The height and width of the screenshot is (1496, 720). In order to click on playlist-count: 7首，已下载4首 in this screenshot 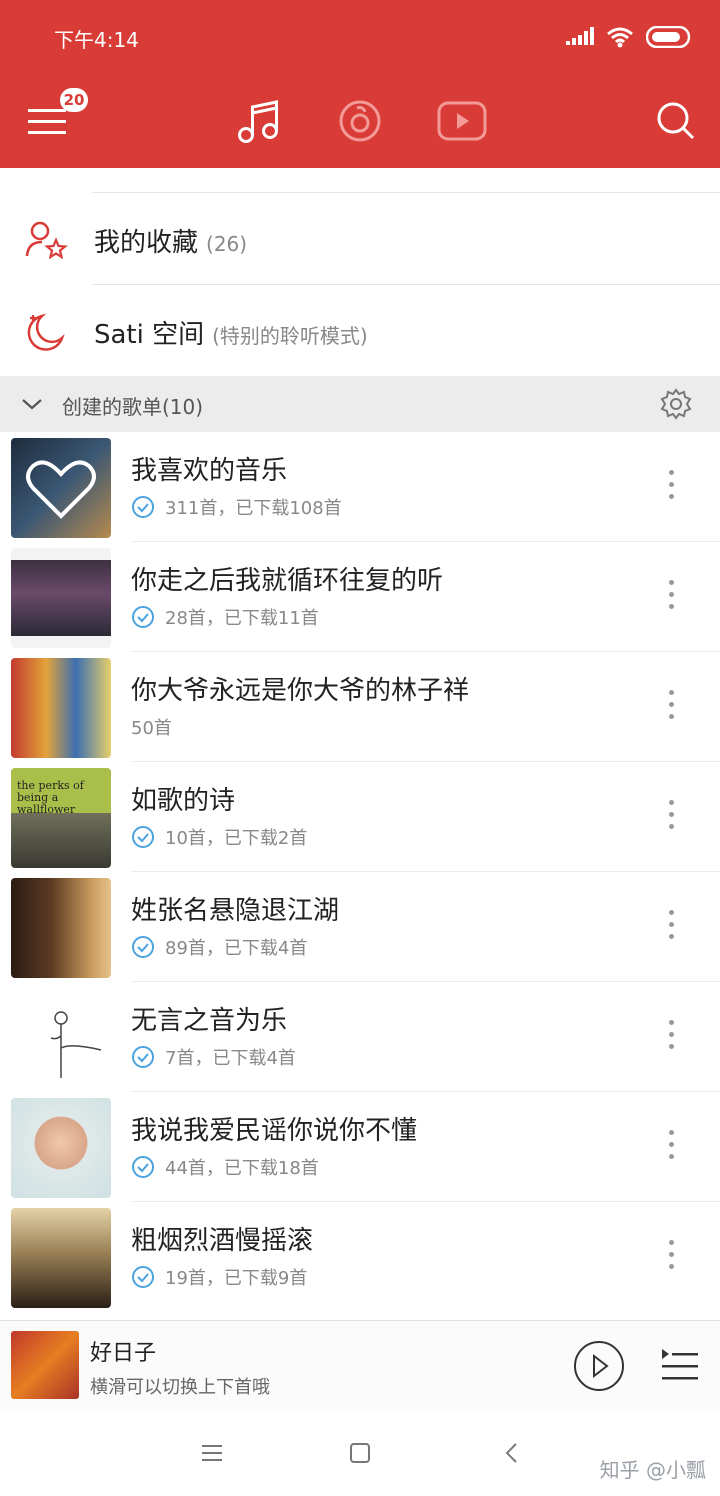, I will do `click(230, 1058)`.